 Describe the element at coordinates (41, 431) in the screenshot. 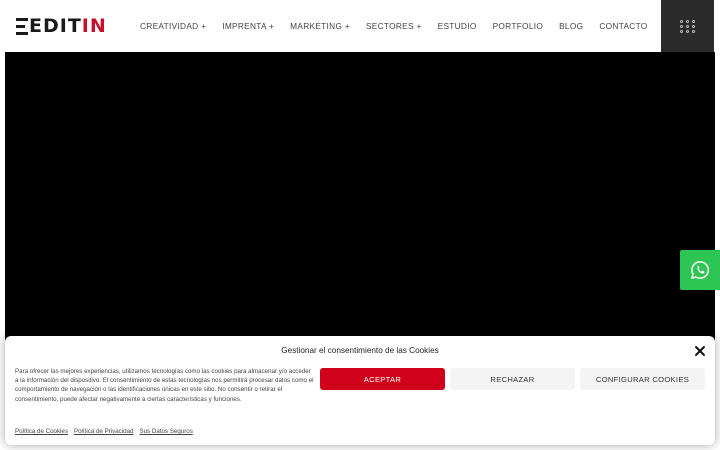

I see `cookie-policy-link: Política de Cookies` at that location.